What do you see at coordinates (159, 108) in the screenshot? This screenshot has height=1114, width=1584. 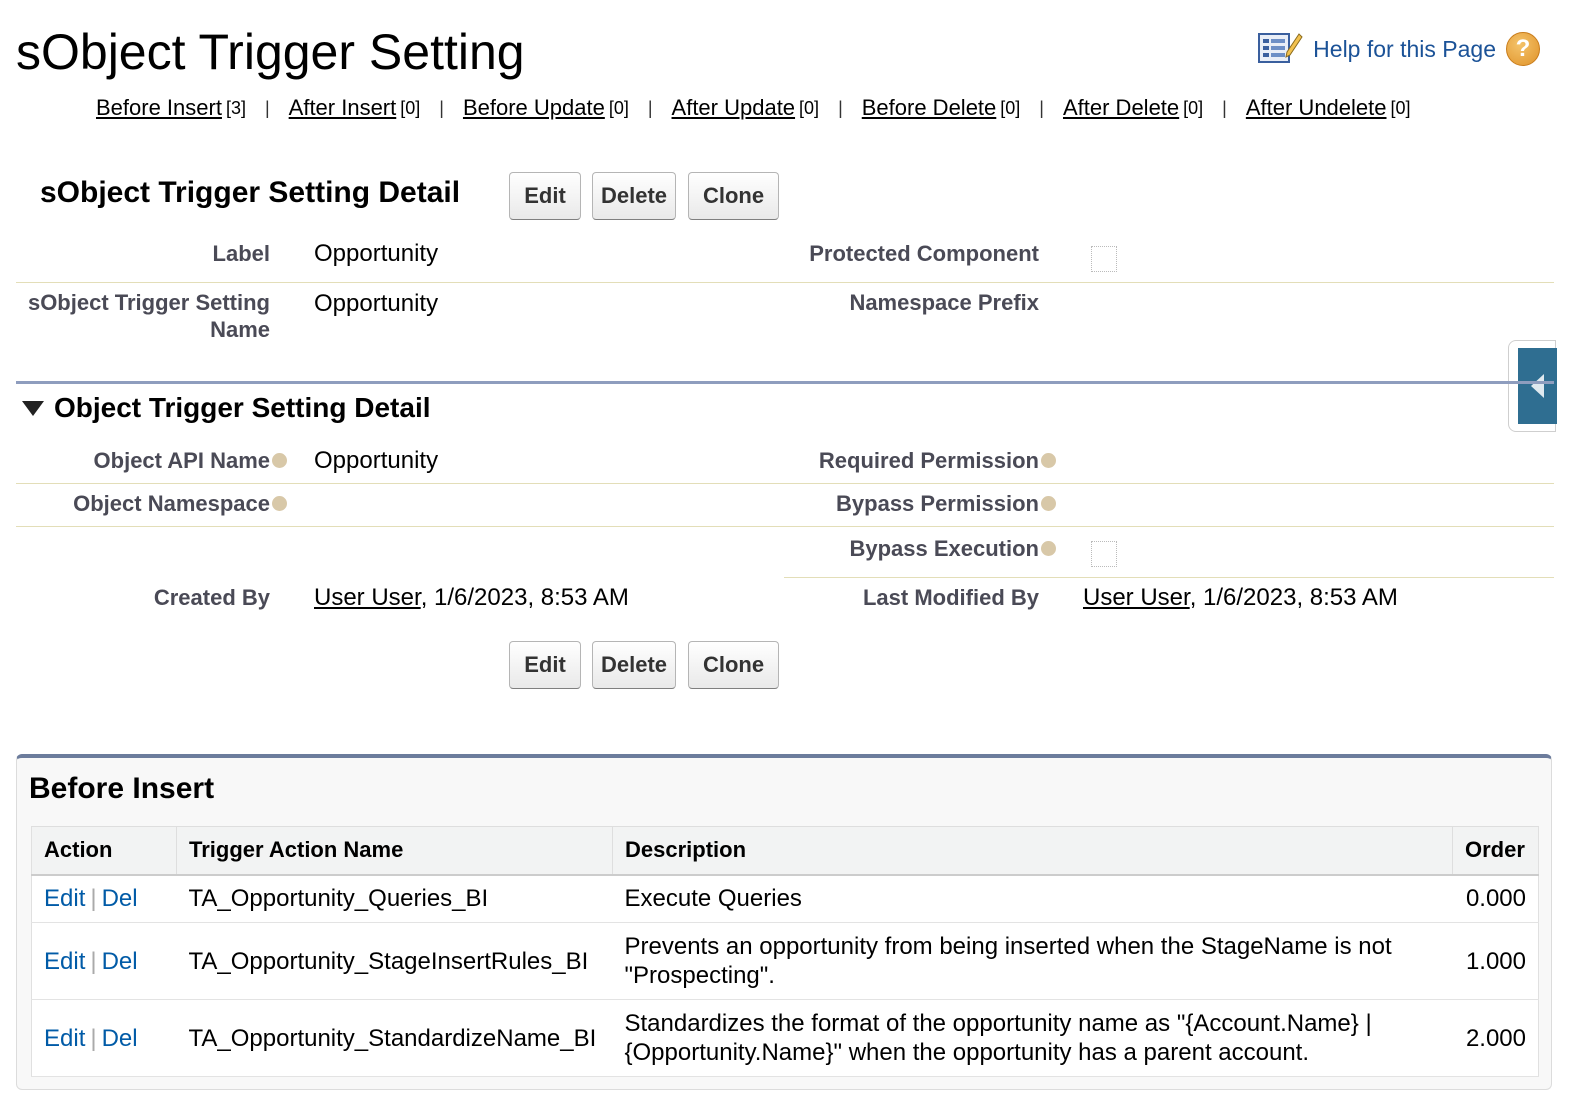 I see `related-link-before-insert: Before Insert` at bounding box center [159, 108].